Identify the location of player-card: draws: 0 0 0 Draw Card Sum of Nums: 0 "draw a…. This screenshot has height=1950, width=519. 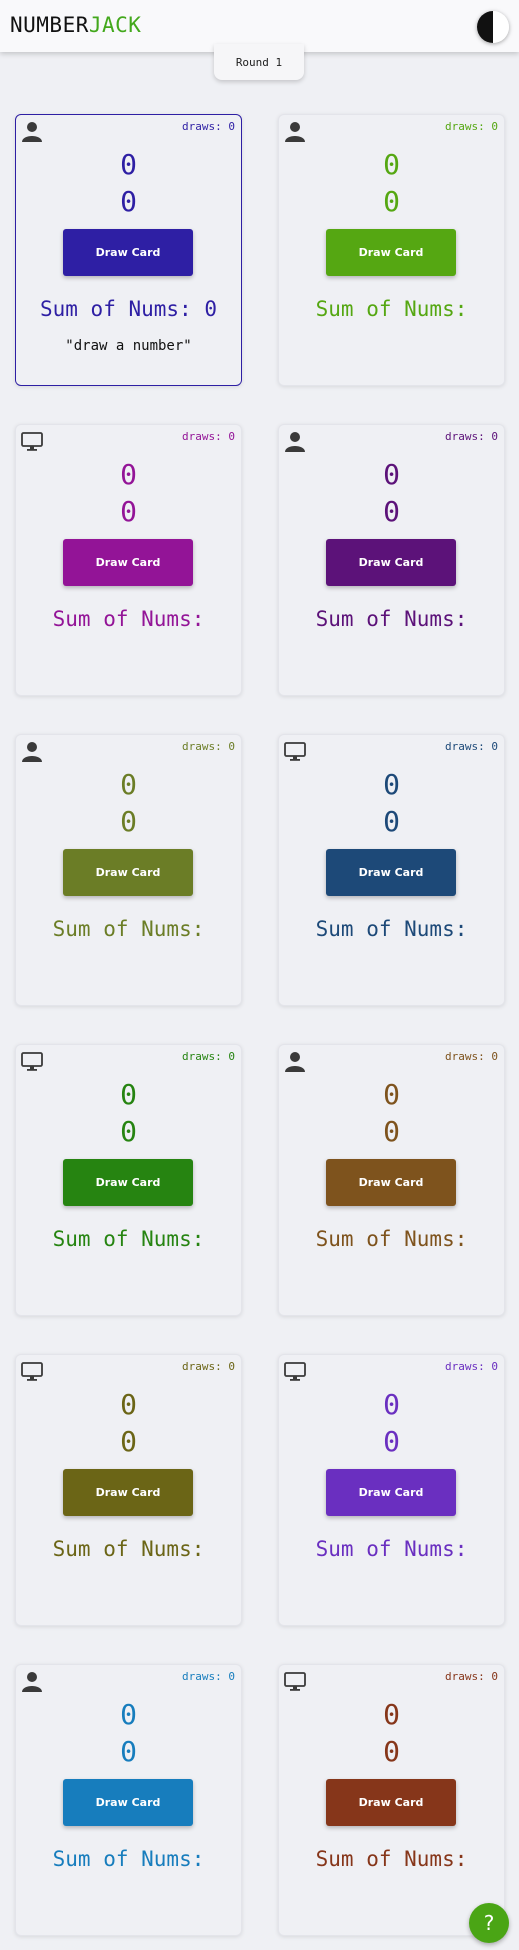
(128, 250).